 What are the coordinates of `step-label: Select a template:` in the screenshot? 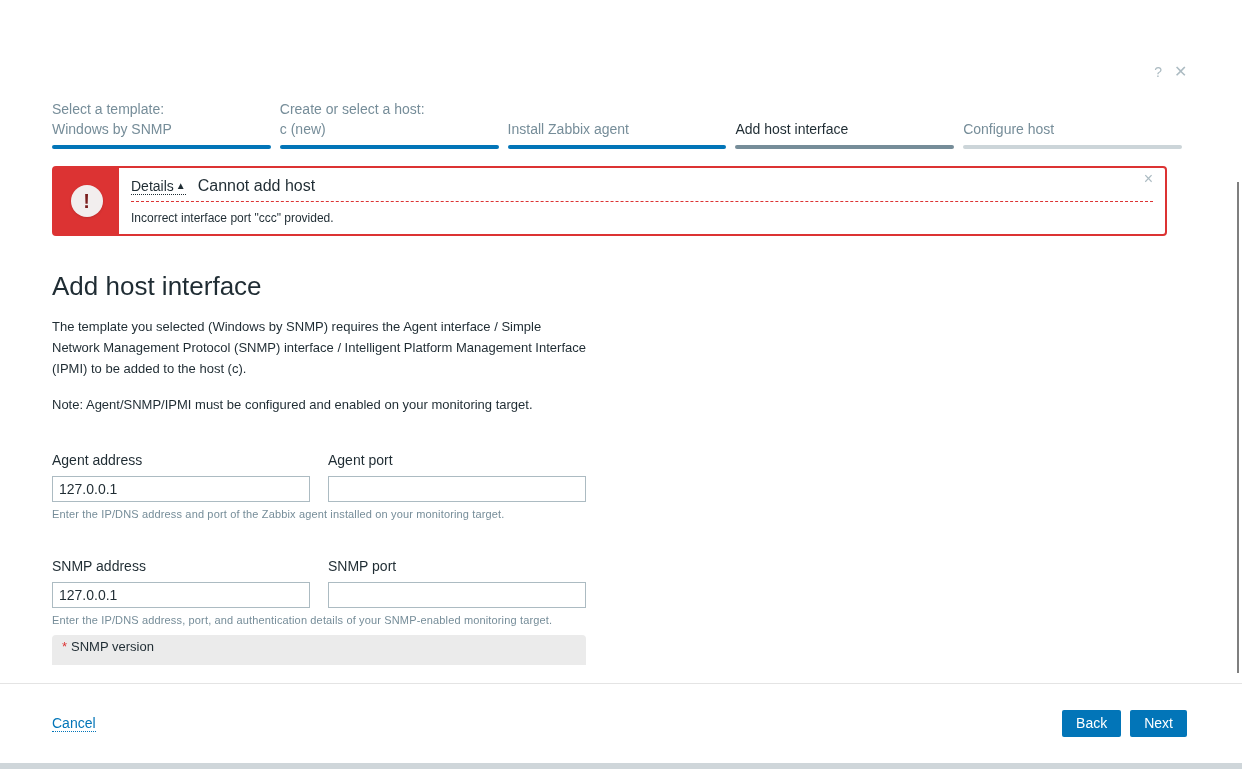 It's located at (109, 109).